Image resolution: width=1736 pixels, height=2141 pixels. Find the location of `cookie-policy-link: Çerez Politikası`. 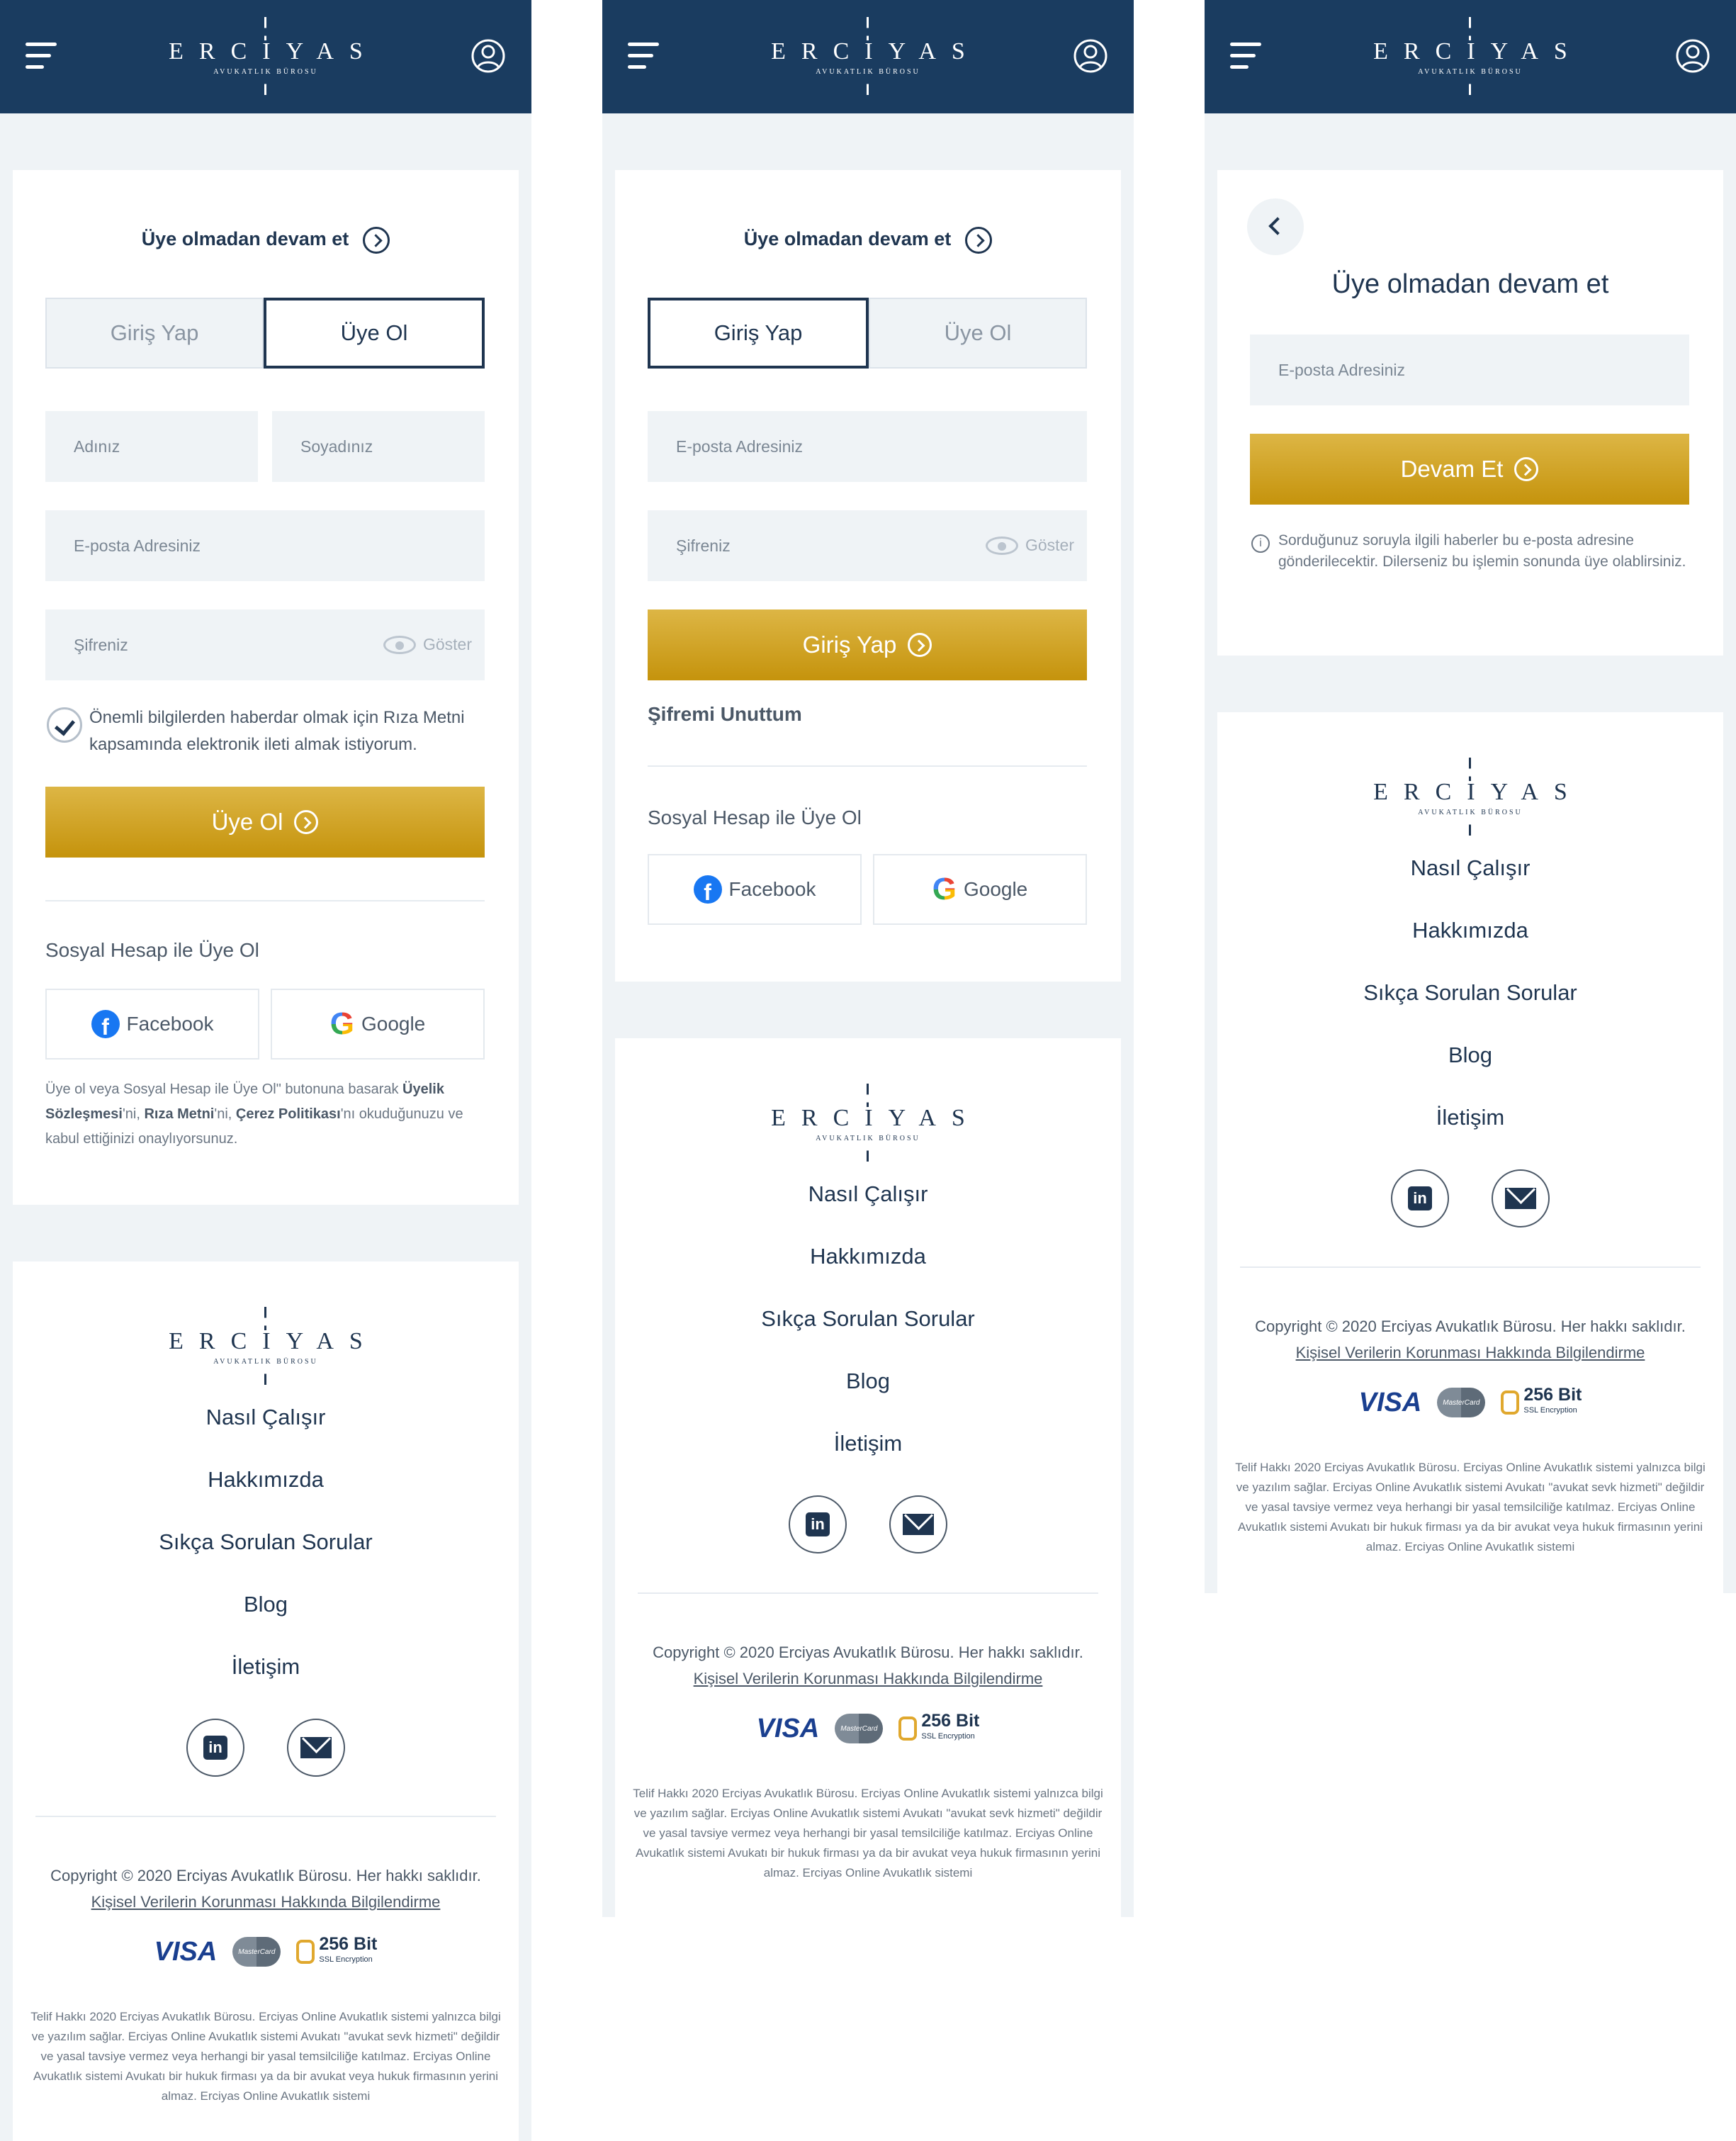

cookie-policy-link: Çerez Politikası is located at coordinates (288, 1114).